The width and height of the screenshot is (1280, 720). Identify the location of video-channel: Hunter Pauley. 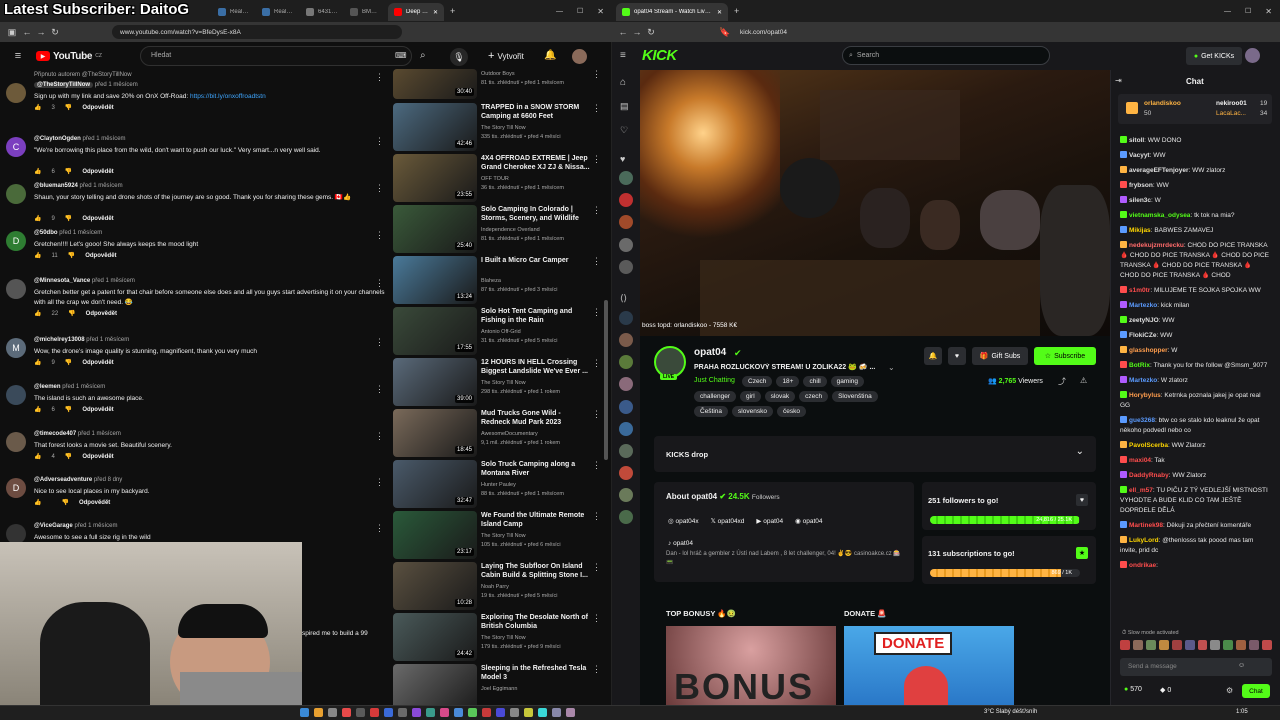
(498, 485).